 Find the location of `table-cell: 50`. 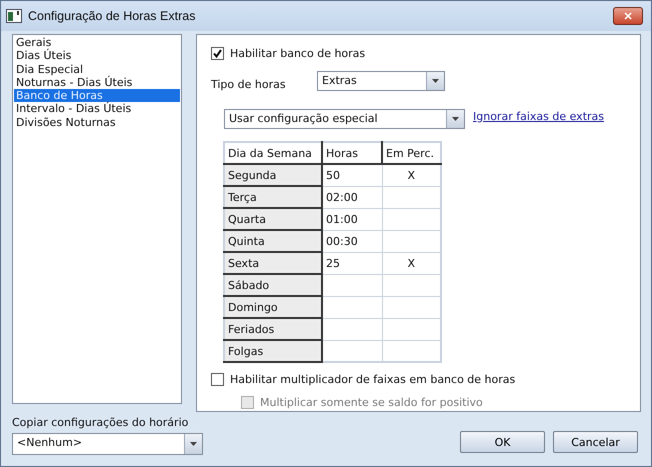

table-cell: 50 is located at coordinates (352, 175).